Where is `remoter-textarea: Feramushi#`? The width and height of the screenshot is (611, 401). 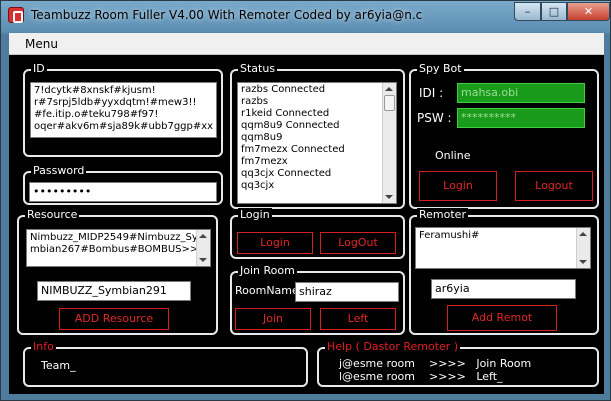
remoter-textarea: Feramushi# is located at coordinates (503, 248).